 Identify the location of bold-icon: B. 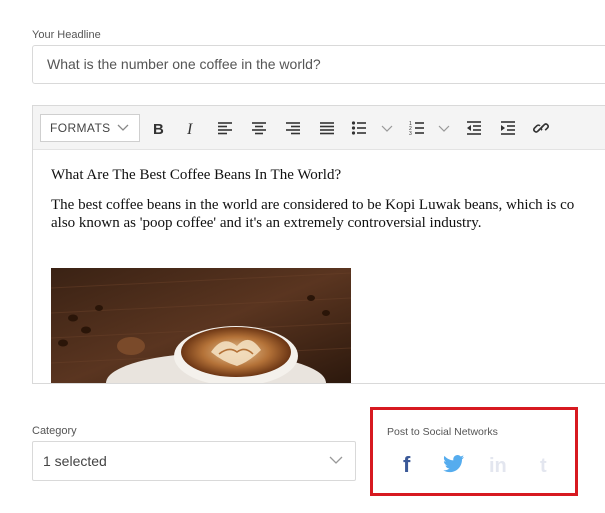
(158, 128).